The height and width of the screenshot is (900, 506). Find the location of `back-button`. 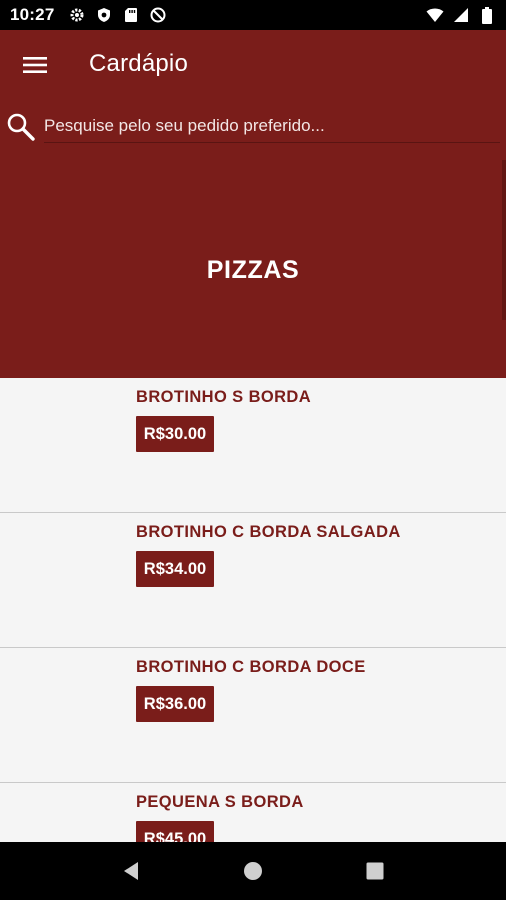

back-button is located at coordinates (131, 871).